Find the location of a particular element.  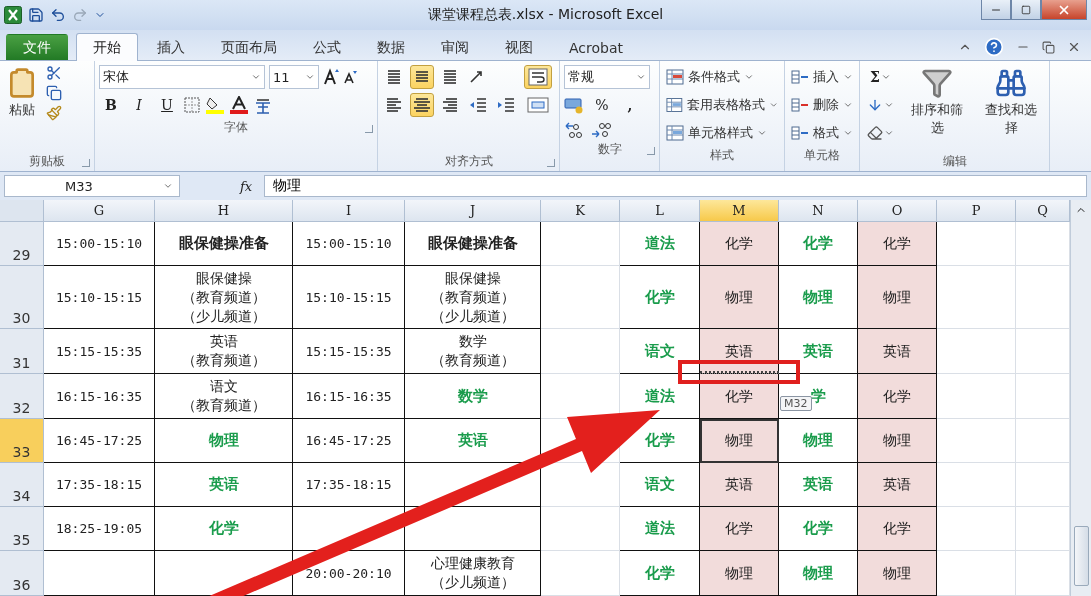

formula-input: 物理 is located at coordinates (675, 186).